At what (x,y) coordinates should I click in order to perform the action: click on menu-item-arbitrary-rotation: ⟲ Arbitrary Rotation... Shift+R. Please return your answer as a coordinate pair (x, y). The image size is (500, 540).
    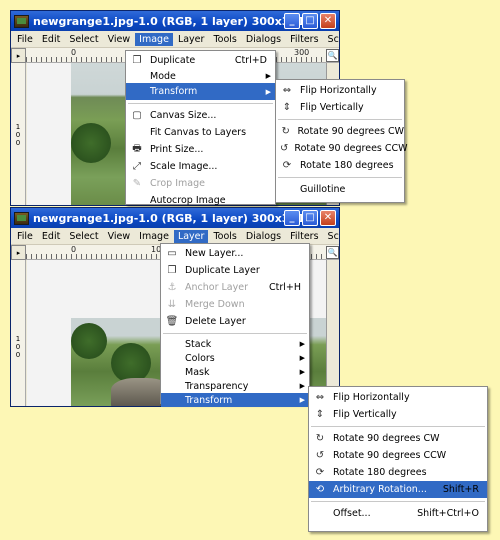
    Looking at the image, I should click on (398, 489).